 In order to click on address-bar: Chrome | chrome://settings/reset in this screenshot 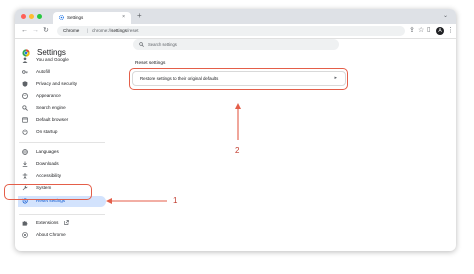, I will do `click(231, 31)`.